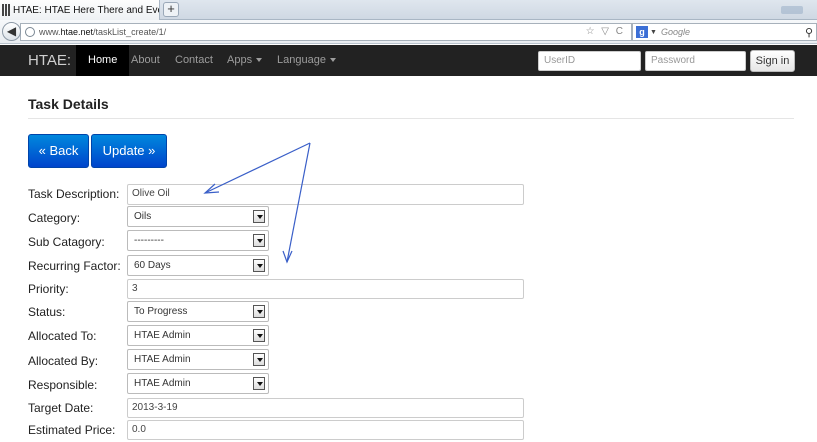 This screenshot has width=817, height=442. Describe the element at coordinates (149, 240) in the screenshot. I see `sub-category-value: ---------` at that location.